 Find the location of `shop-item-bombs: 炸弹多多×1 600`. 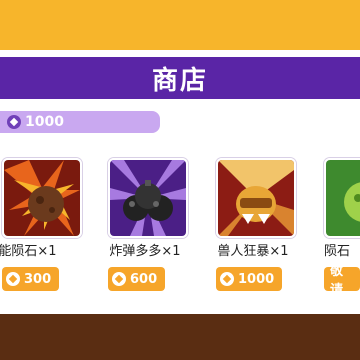

shop-item-bombs: 炸弹多多×1 600 is located at coordinates (145, 226).